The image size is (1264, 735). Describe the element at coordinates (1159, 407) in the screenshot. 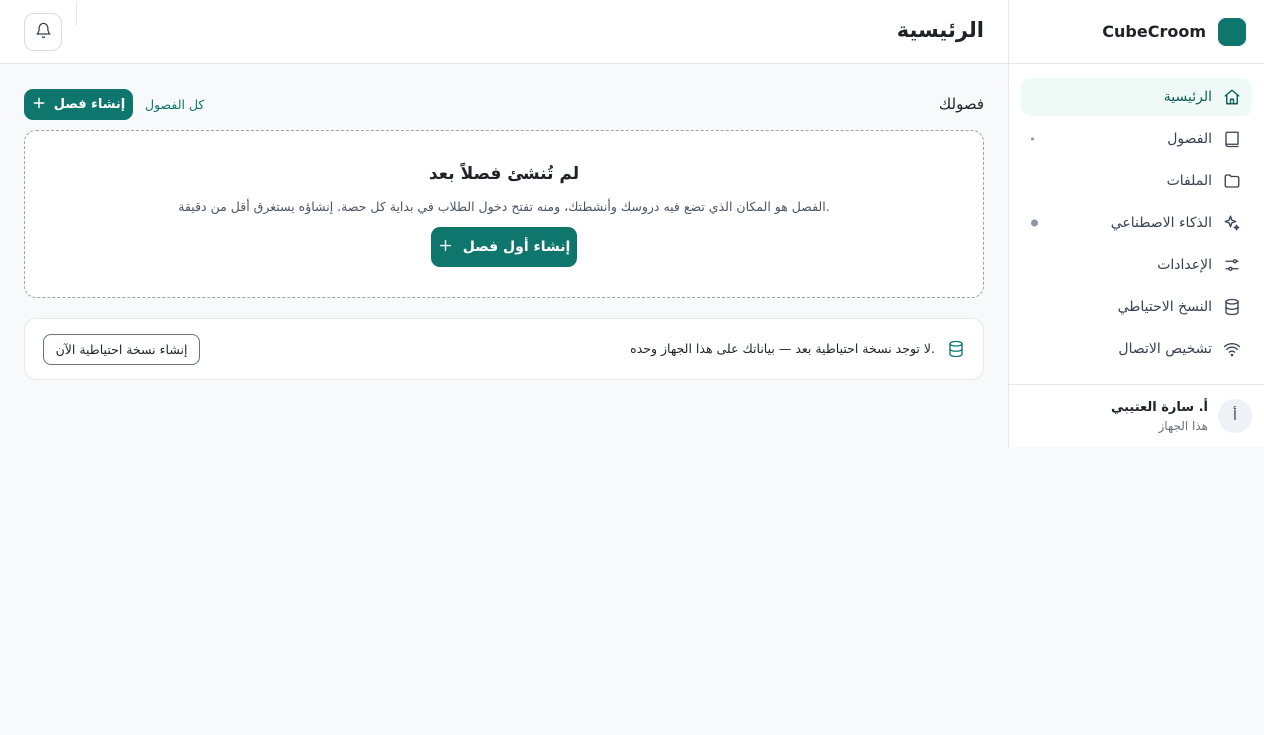

I see `user-name: أ. سارة العتيبي` at that location.